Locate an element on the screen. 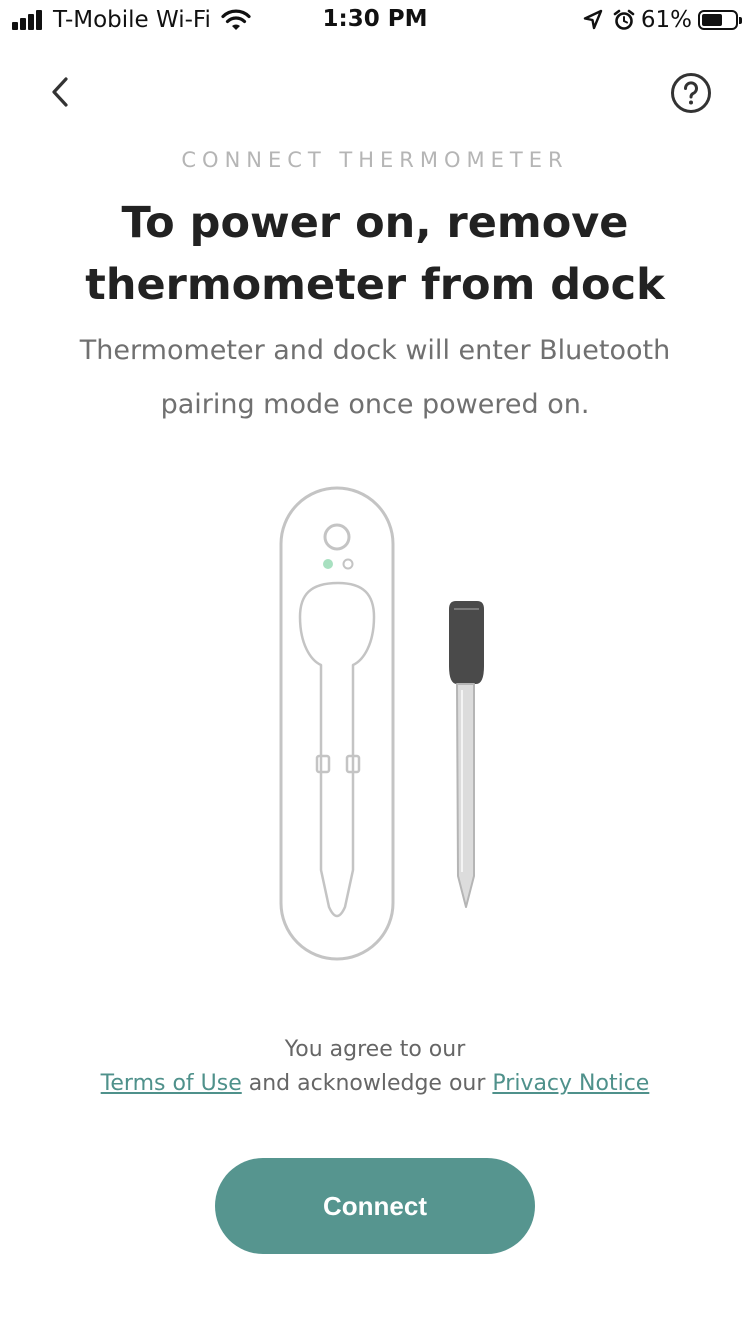  dock-probe-slot is located at coordinates (337, 749).